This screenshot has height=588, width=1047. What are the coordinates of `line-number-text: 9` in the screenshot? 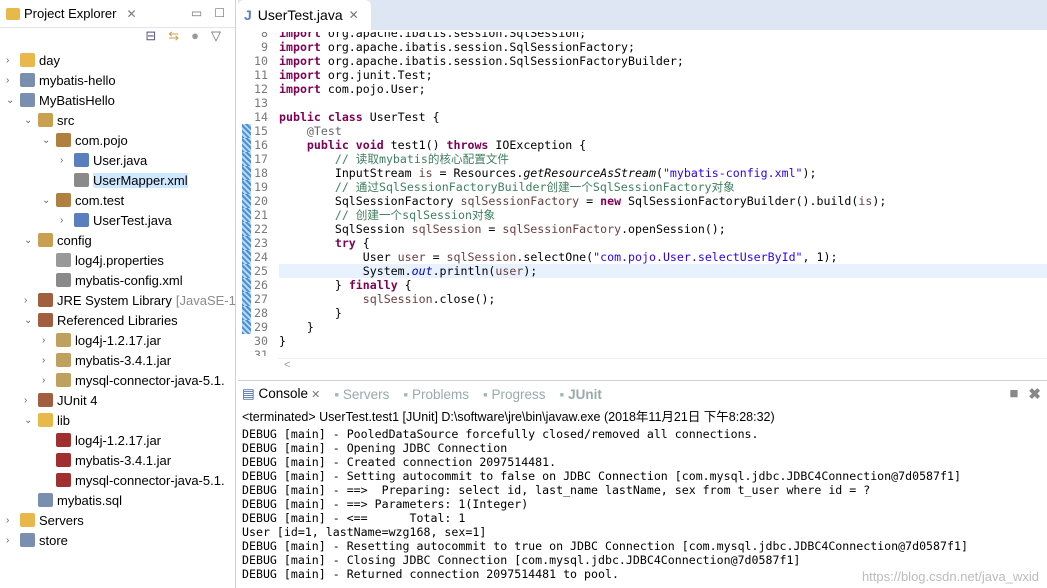 It's located at (264, 47).